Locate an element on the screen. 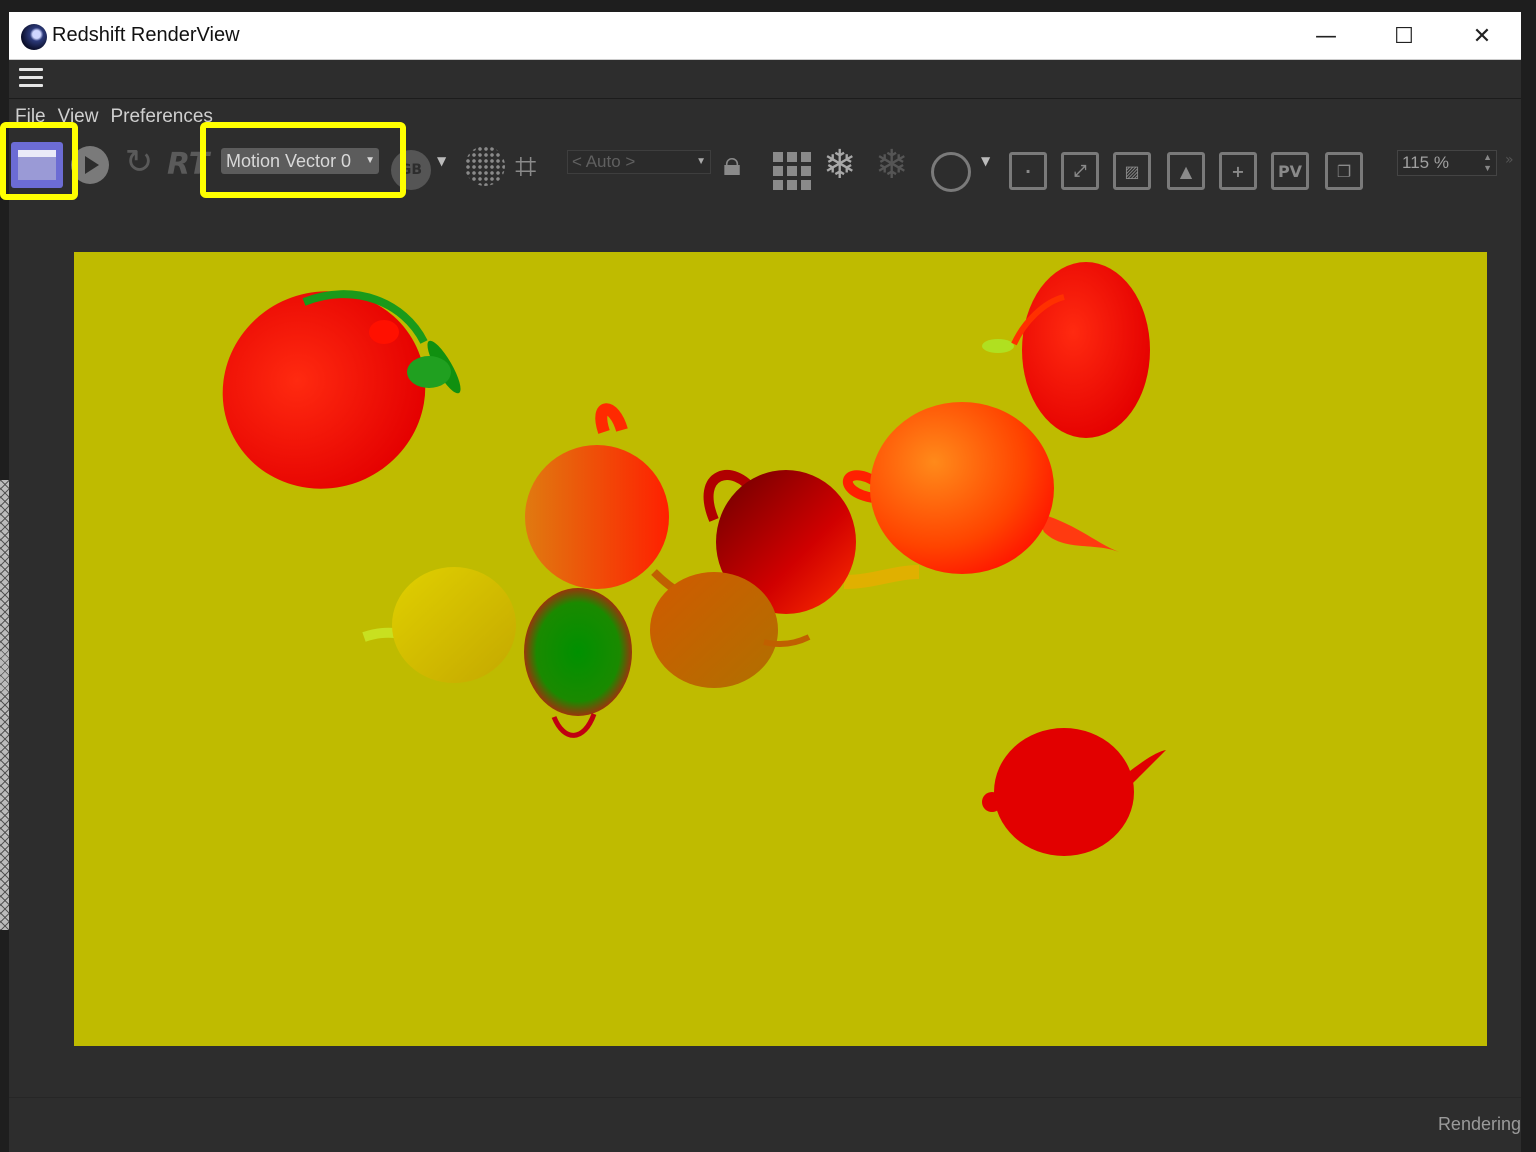 The width and height of the screenshot is (1536, 1152). menubar-divider is located at coordinates (765, 98).